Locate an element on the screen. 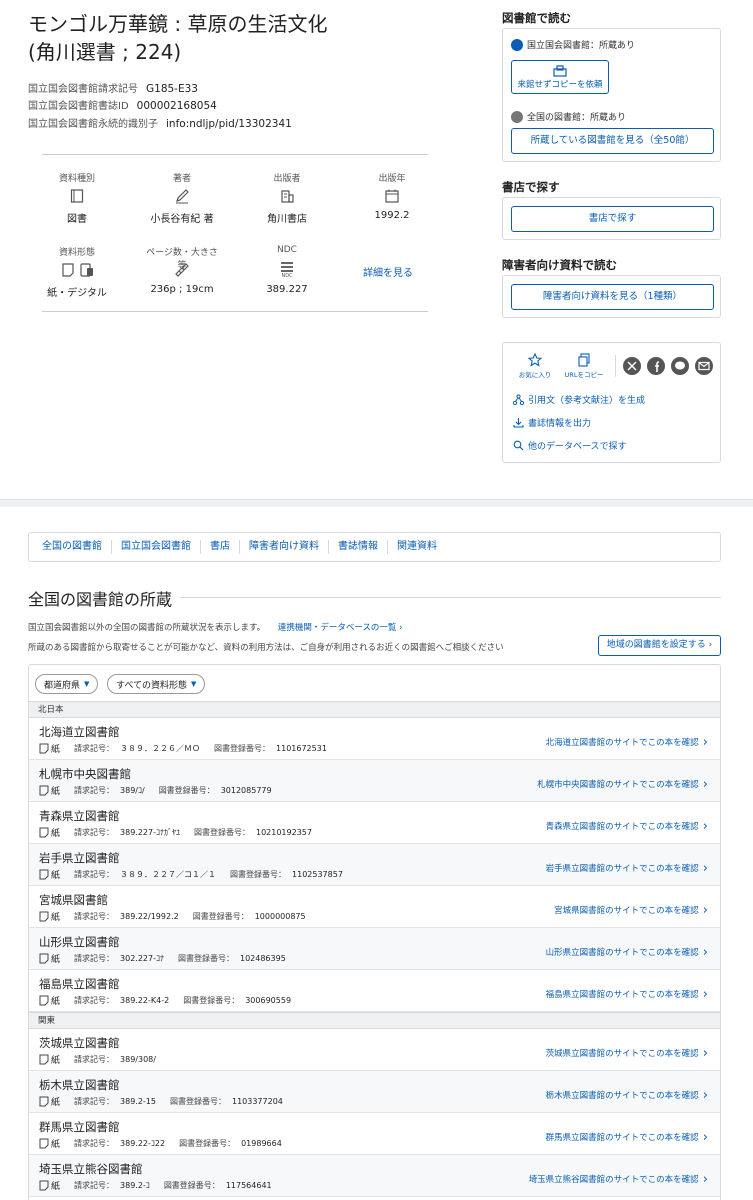 The height and width of the screenshot is (1200, 753). ndl-status-text: 国立国会図書館：所蔵あり is located at coordinates (581, 46).